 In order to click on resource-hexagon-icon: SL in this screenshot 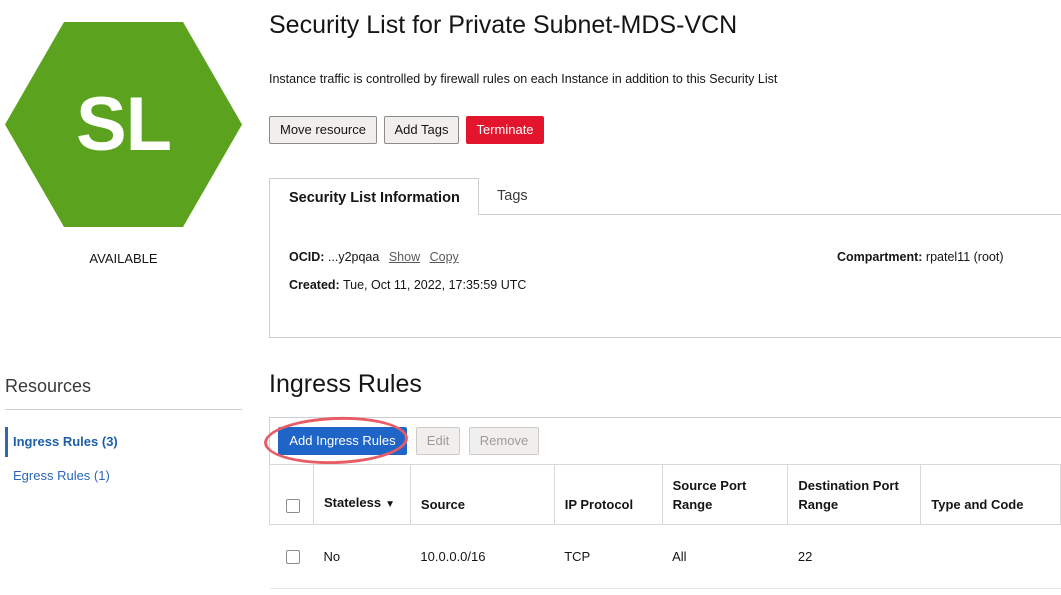, I will do `click(123, 124)`.